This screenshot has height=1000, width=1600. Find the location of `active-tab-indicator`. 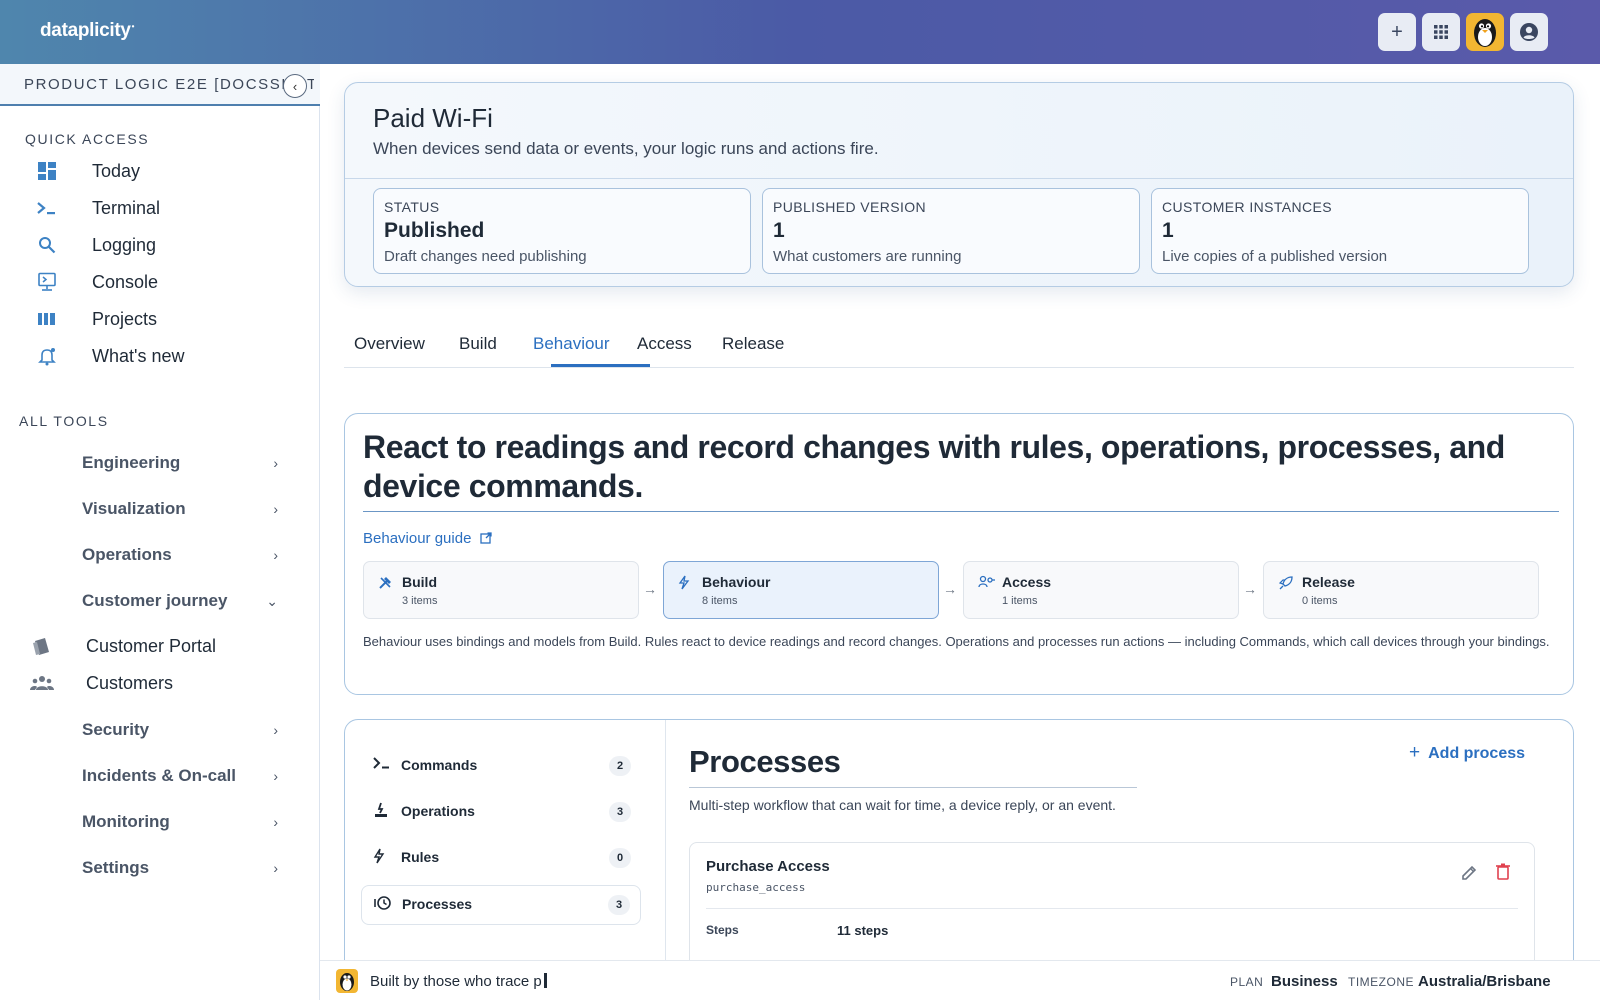

active-tab-indicator is located at coordinates (600, 365).